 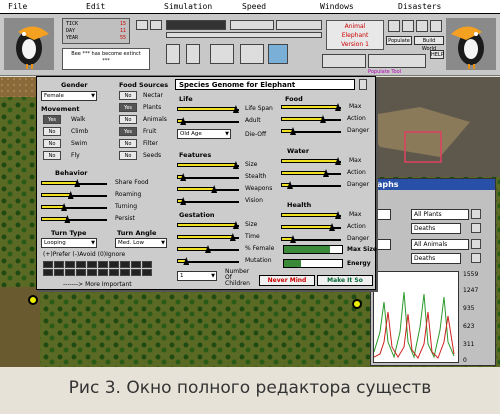 I want to click on scroll-handle, so click(x=363, y=84).